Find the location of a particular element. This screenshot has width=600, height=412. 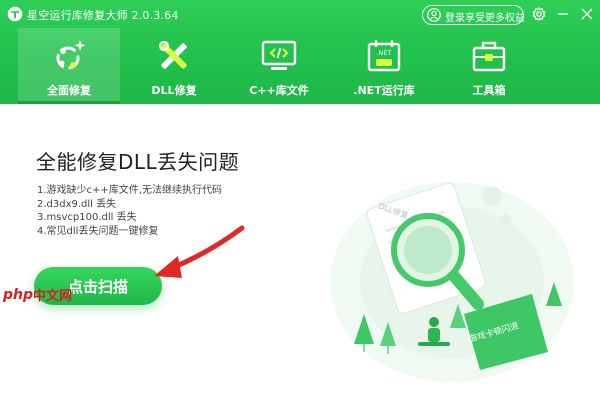

svg-text: .NET is located at coordinates (383, 53).